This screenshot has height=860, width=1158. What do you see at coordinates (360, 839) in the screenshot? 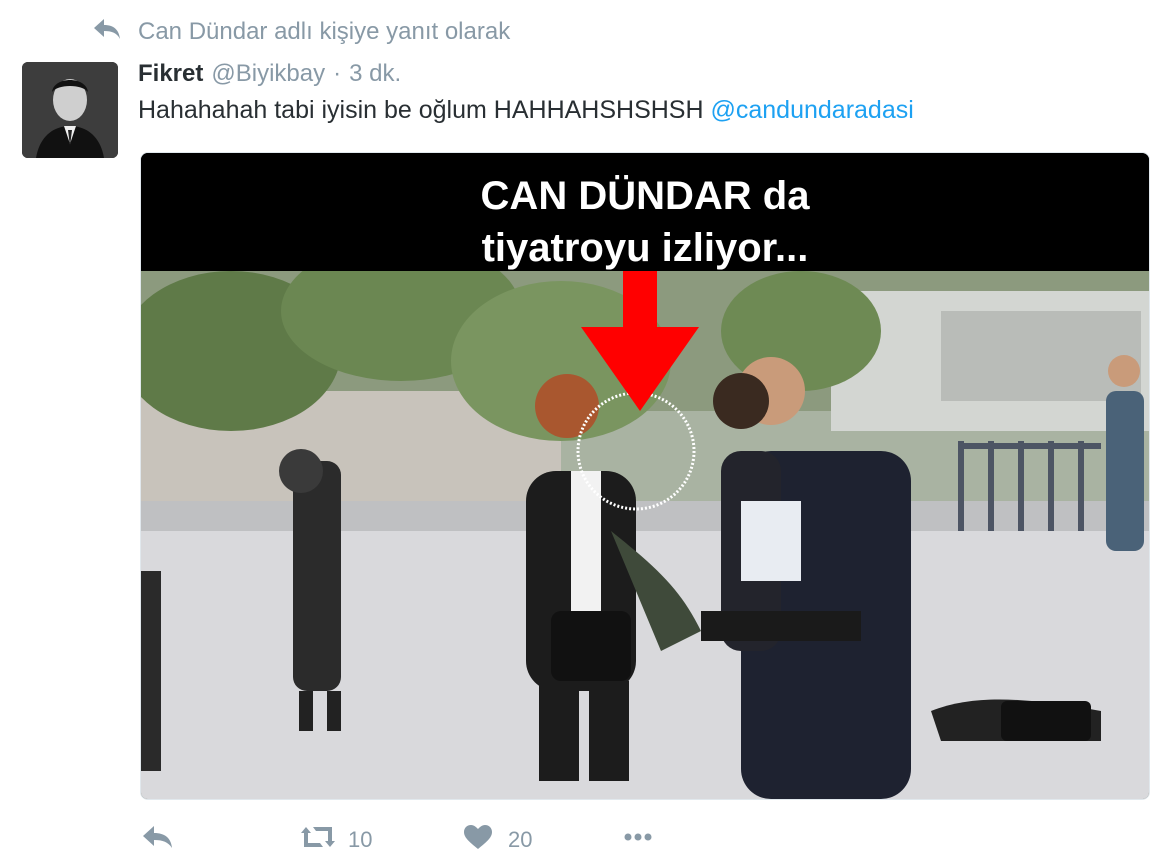
I see `retweet-count: 10` at bounding box center [360, 839].